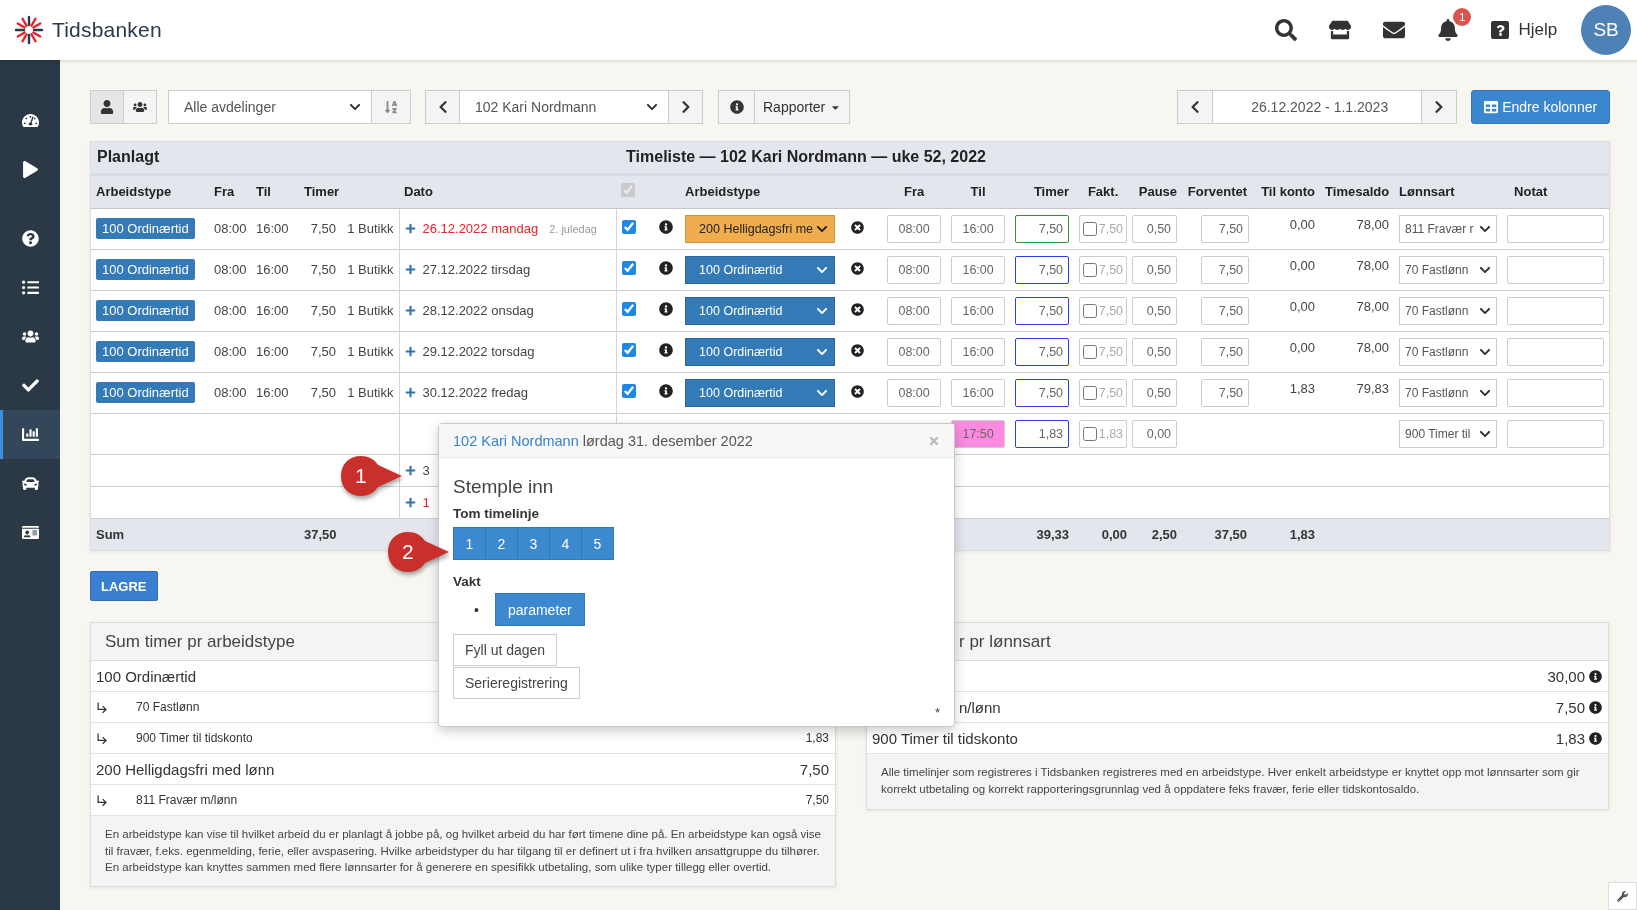 The width and height of the screenshot is (1637, 910). What do you see at coordinates (1448, 228) in the screenshot?
I see `wage-type-select: 811 Fravær r` at bounding box center [1448, 228].